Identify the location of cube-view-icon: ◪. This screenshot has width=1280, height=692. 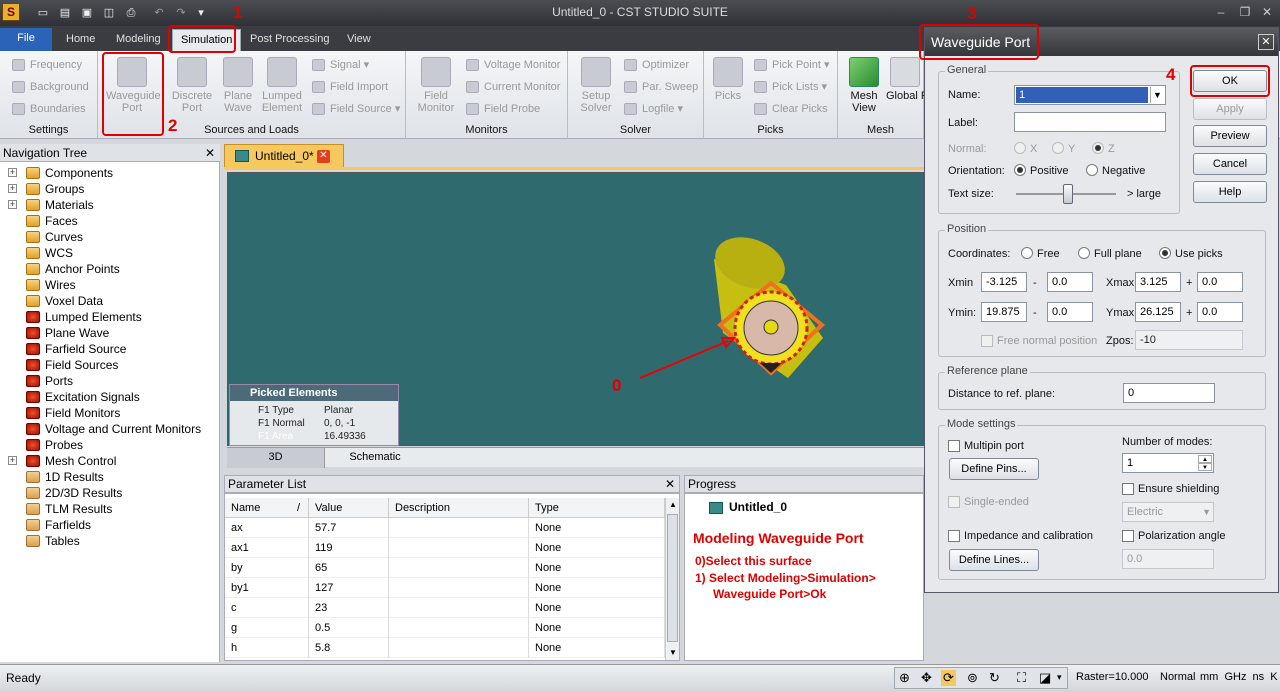
(1045, 678).